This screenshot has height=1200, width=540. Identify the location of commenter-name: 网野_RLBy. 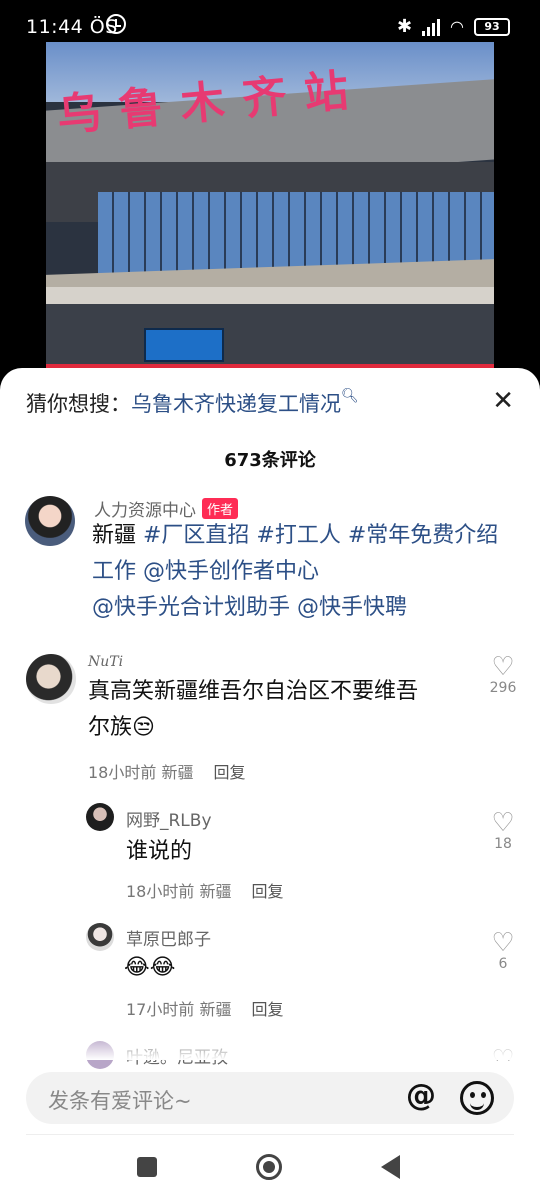
(169, 818).